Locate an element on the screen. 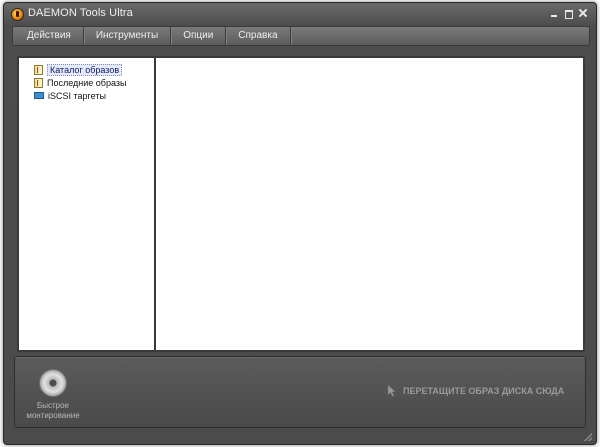  disc-icon is located at coordinates (53, 383).